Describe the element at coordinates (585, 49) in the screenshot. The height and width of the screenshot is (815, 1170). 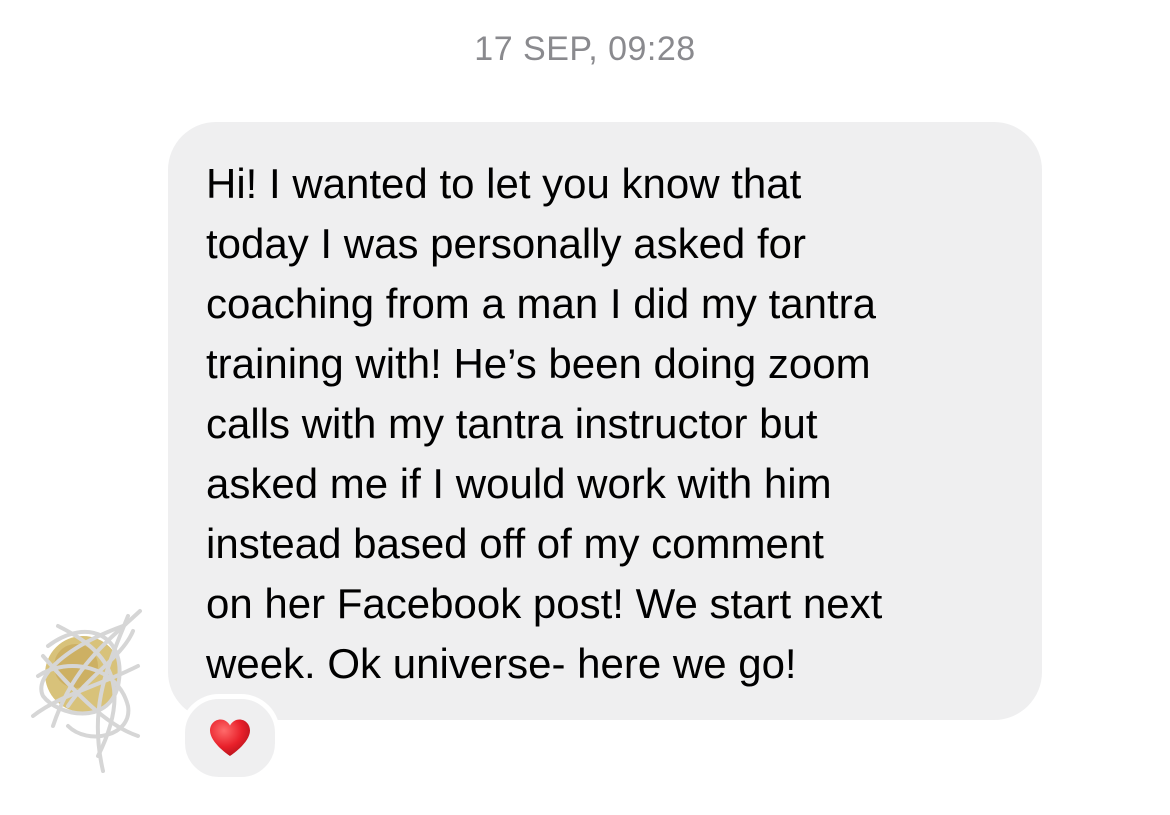
I see `message-timestamp: 17 SEP, 09:28` at that location.